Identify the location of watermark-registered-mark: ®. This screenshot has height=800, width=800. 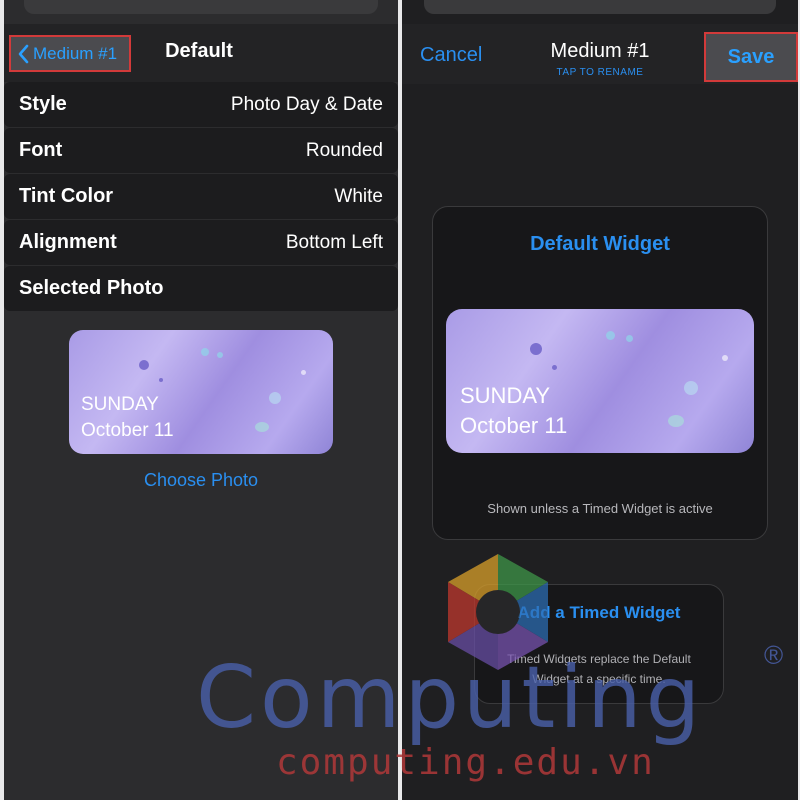
(774, 655).